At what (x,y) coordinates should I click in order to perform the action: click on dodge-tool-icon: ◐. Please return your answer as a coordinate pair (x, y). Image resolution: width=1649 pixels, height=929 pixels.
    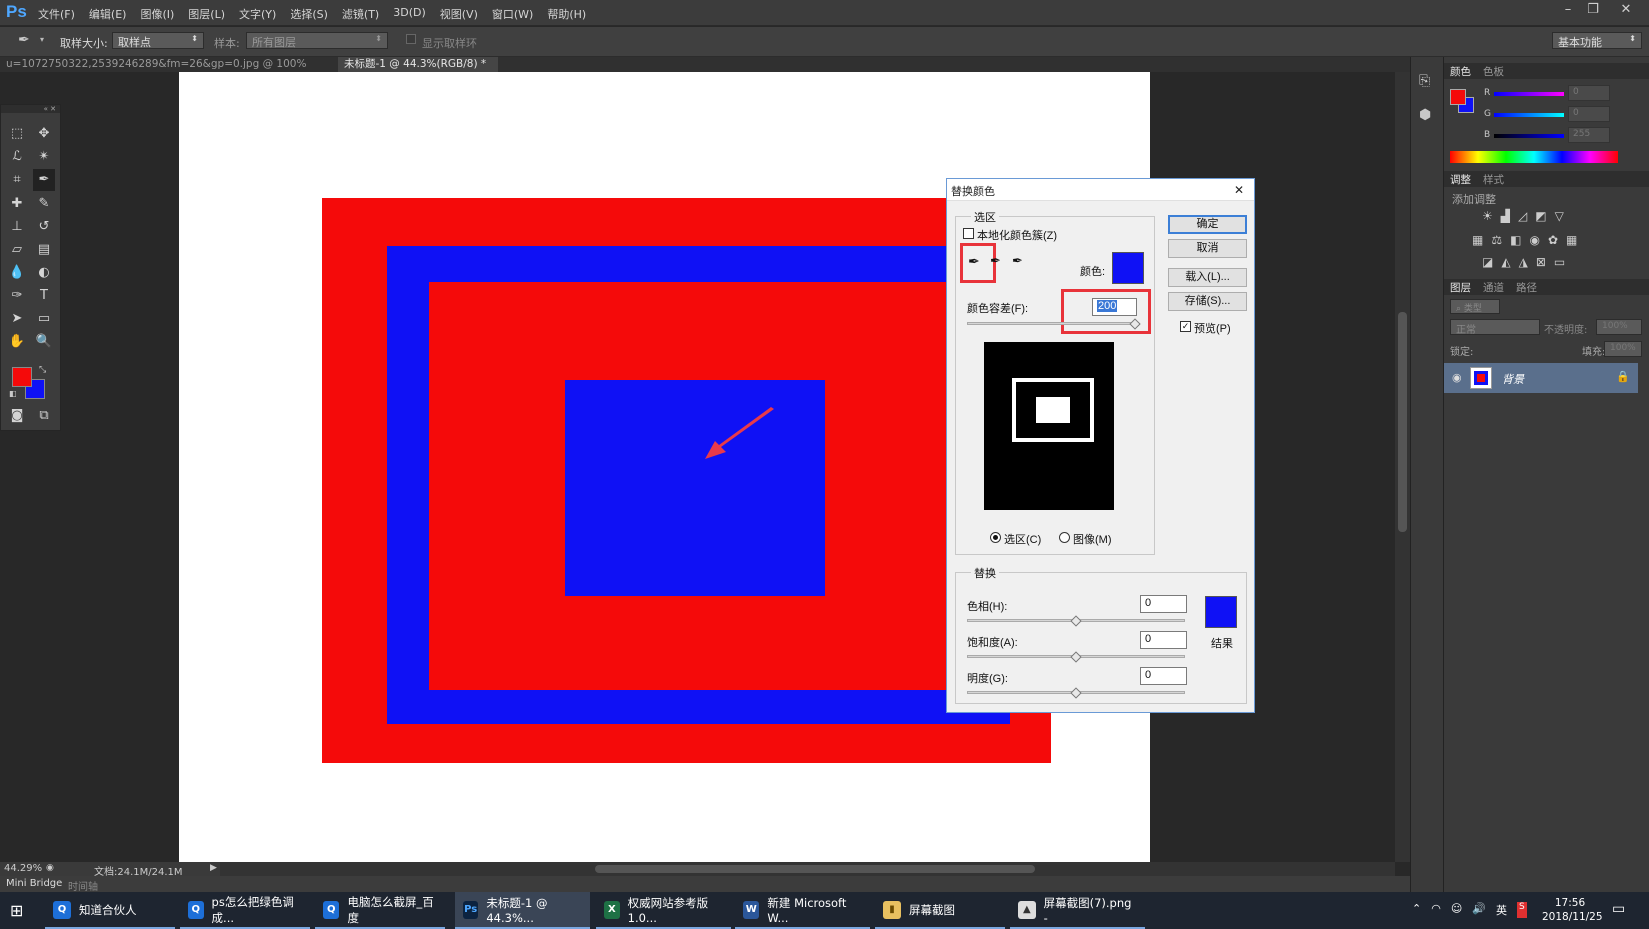
    Looking at the image, I should click on (44, 273).